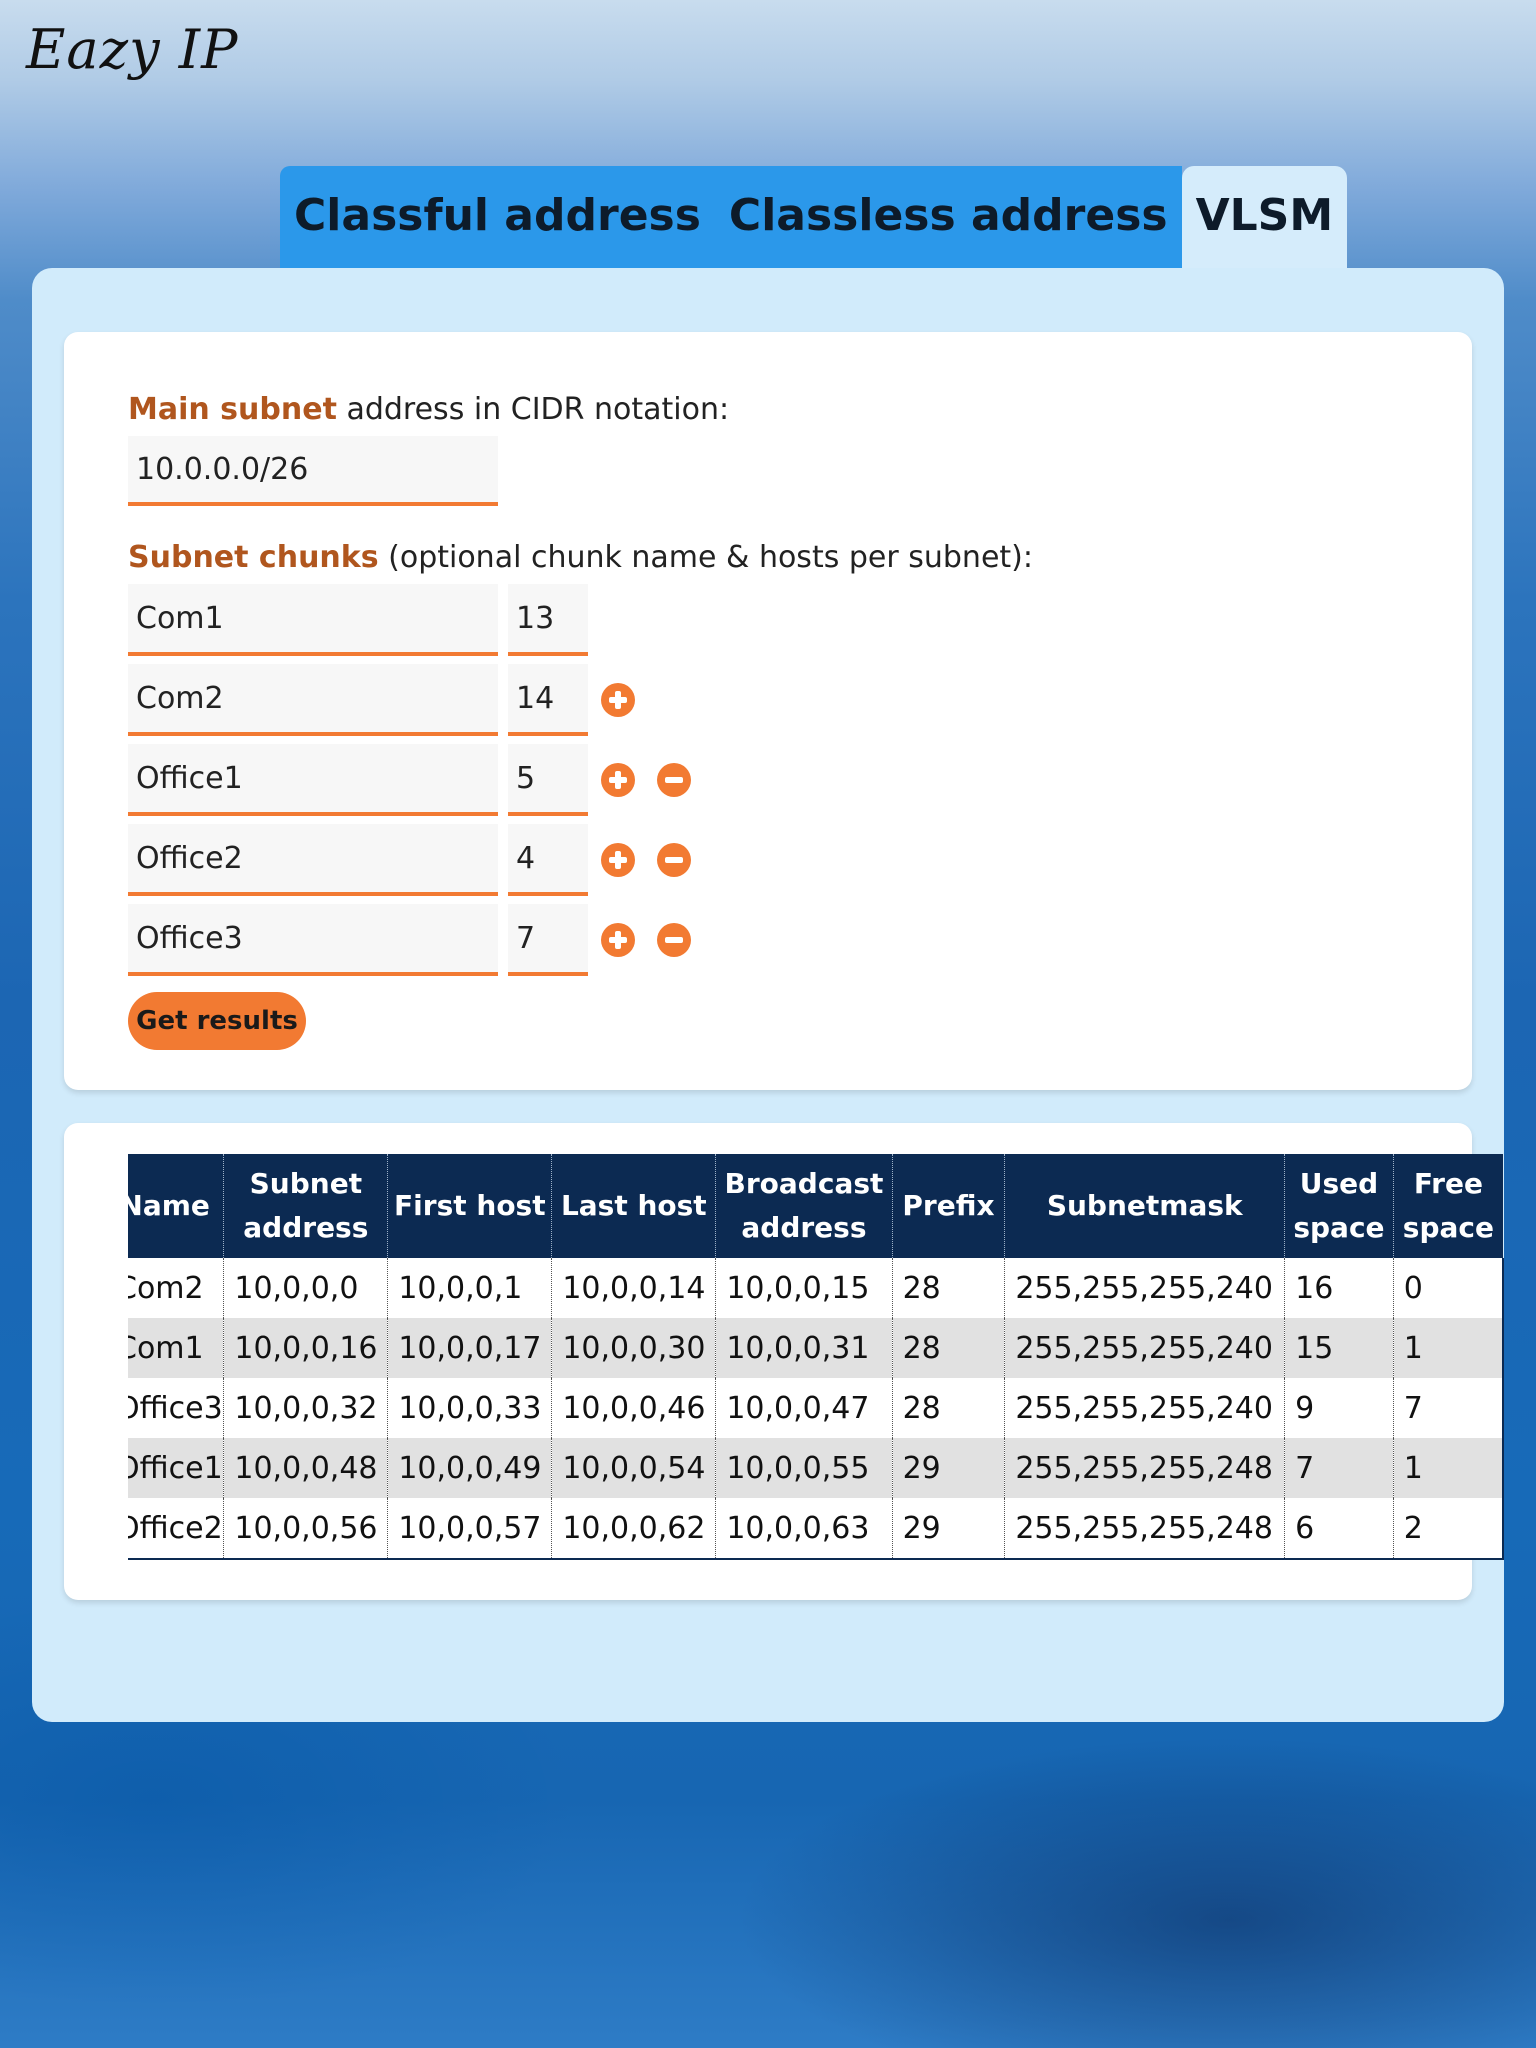  I want to click on table-cell: 10,0,0,1, so click(469, 1288).